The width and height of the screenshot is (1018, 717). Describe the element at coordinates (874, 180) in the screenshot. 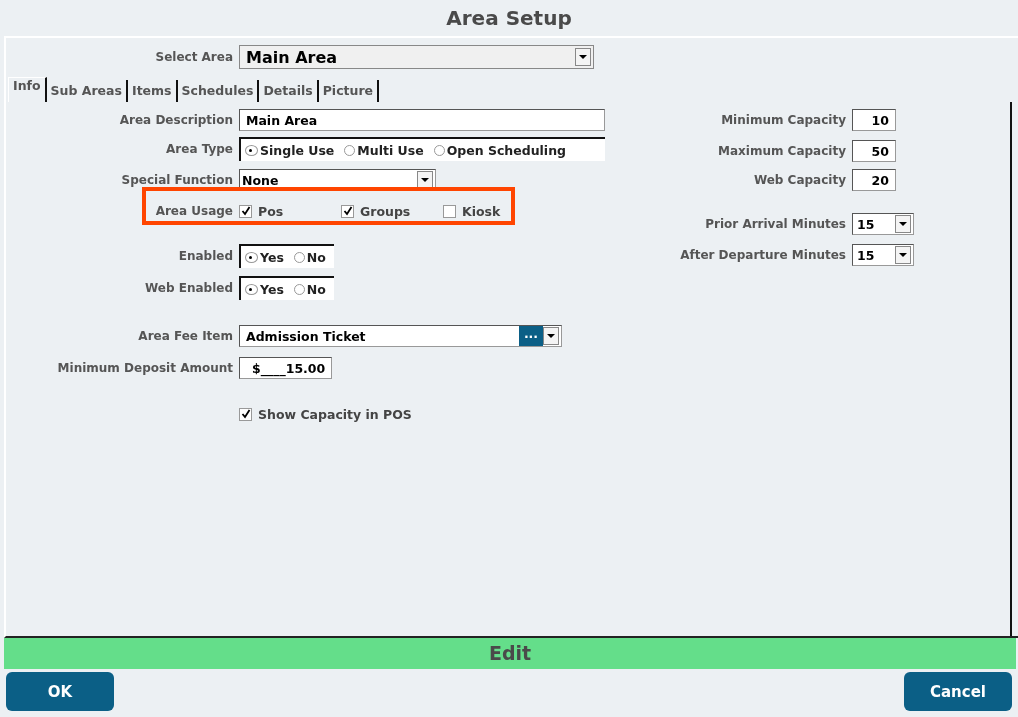

I see `number-field: 20` at that location.